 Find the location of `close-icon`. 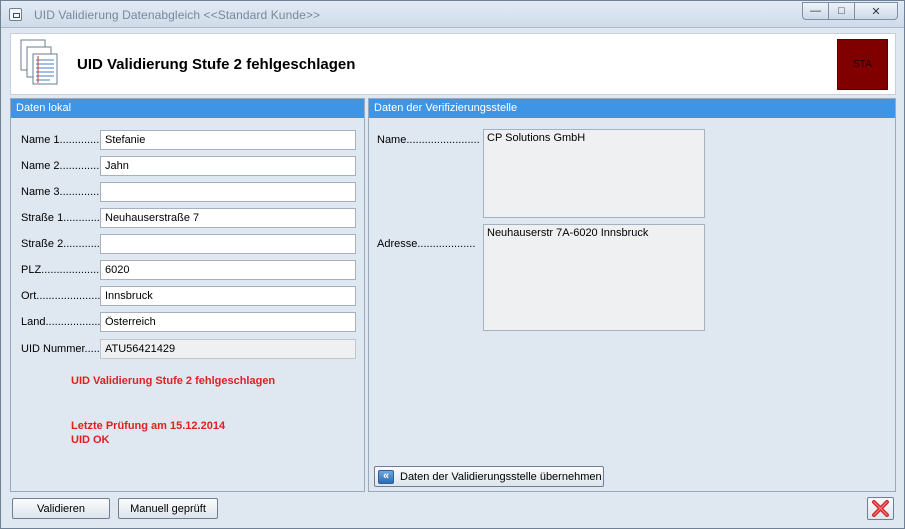

close-icon is located at coordinates (880, 508).